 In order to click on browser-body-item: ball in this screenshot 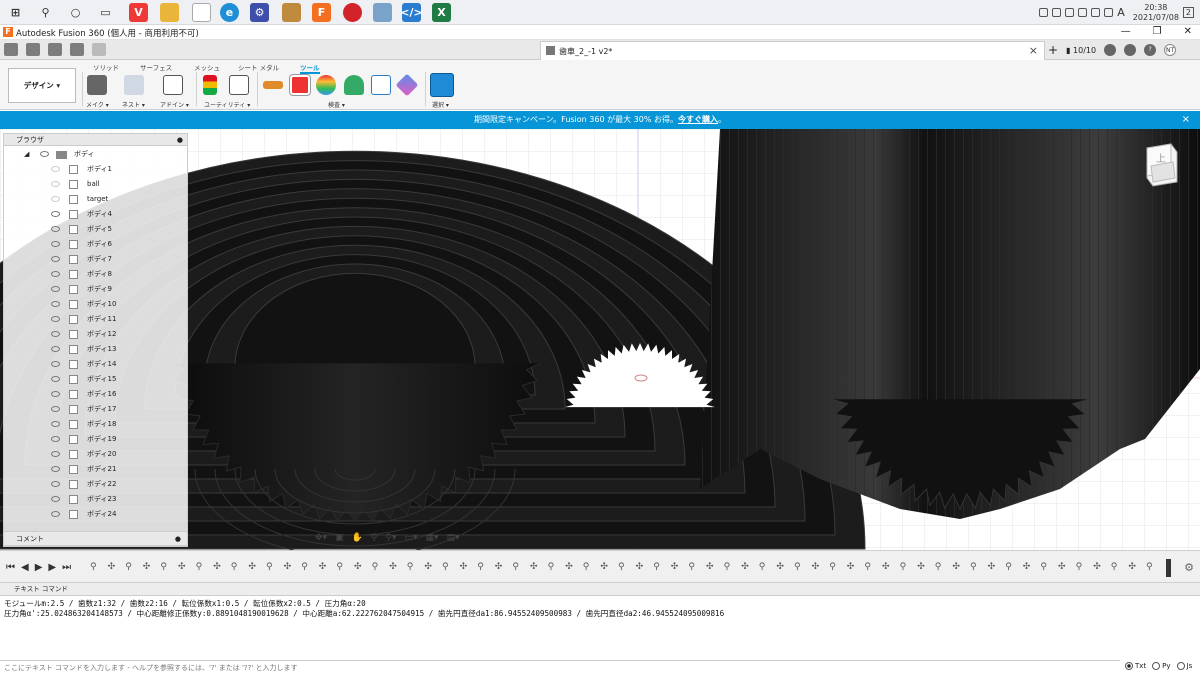, I will do `click(94, 184)`.